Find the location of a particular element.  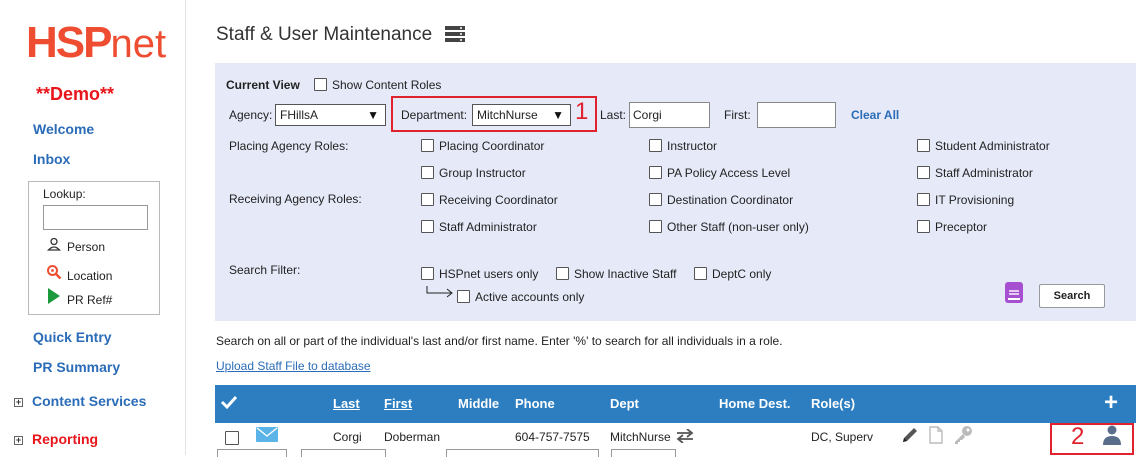

hspnet-logo: HSPnet is located at coordinates (96, 43).